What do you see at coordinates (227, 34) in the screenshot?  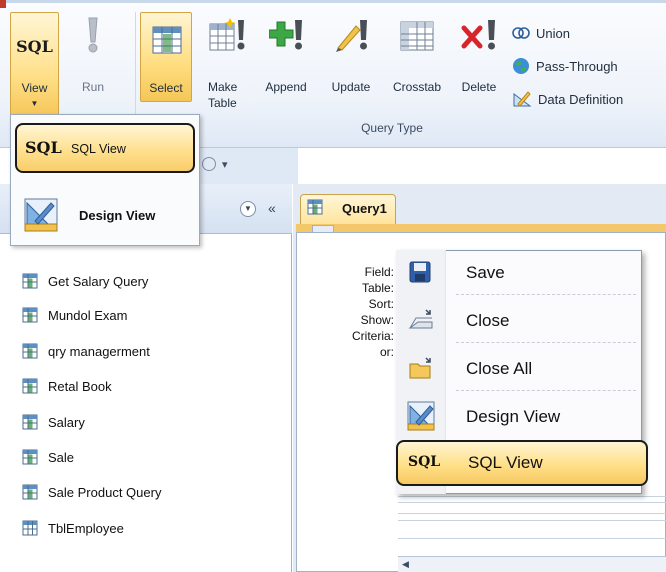 I see `make-table-icon` at bounding box center [227, 34].